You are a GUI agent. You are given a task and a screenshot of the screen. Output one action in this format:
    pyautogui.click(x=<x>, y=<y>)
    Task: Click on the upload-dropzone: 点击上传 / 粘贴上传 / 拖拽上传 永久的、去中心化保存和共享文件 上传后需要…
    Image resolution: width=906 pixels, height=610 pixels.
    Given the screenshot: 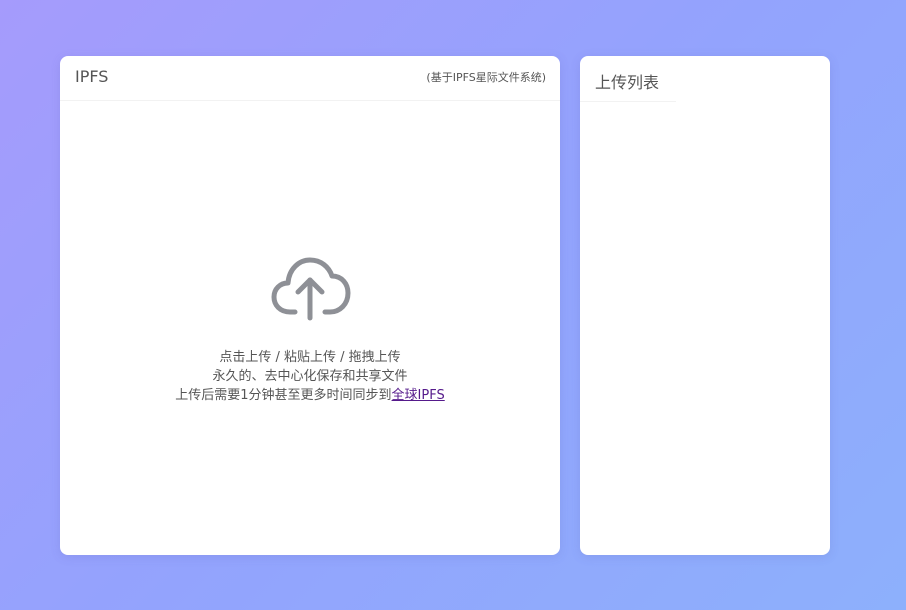 What is the action you would take?
    pyautogui.click(x=310, y=330)
    